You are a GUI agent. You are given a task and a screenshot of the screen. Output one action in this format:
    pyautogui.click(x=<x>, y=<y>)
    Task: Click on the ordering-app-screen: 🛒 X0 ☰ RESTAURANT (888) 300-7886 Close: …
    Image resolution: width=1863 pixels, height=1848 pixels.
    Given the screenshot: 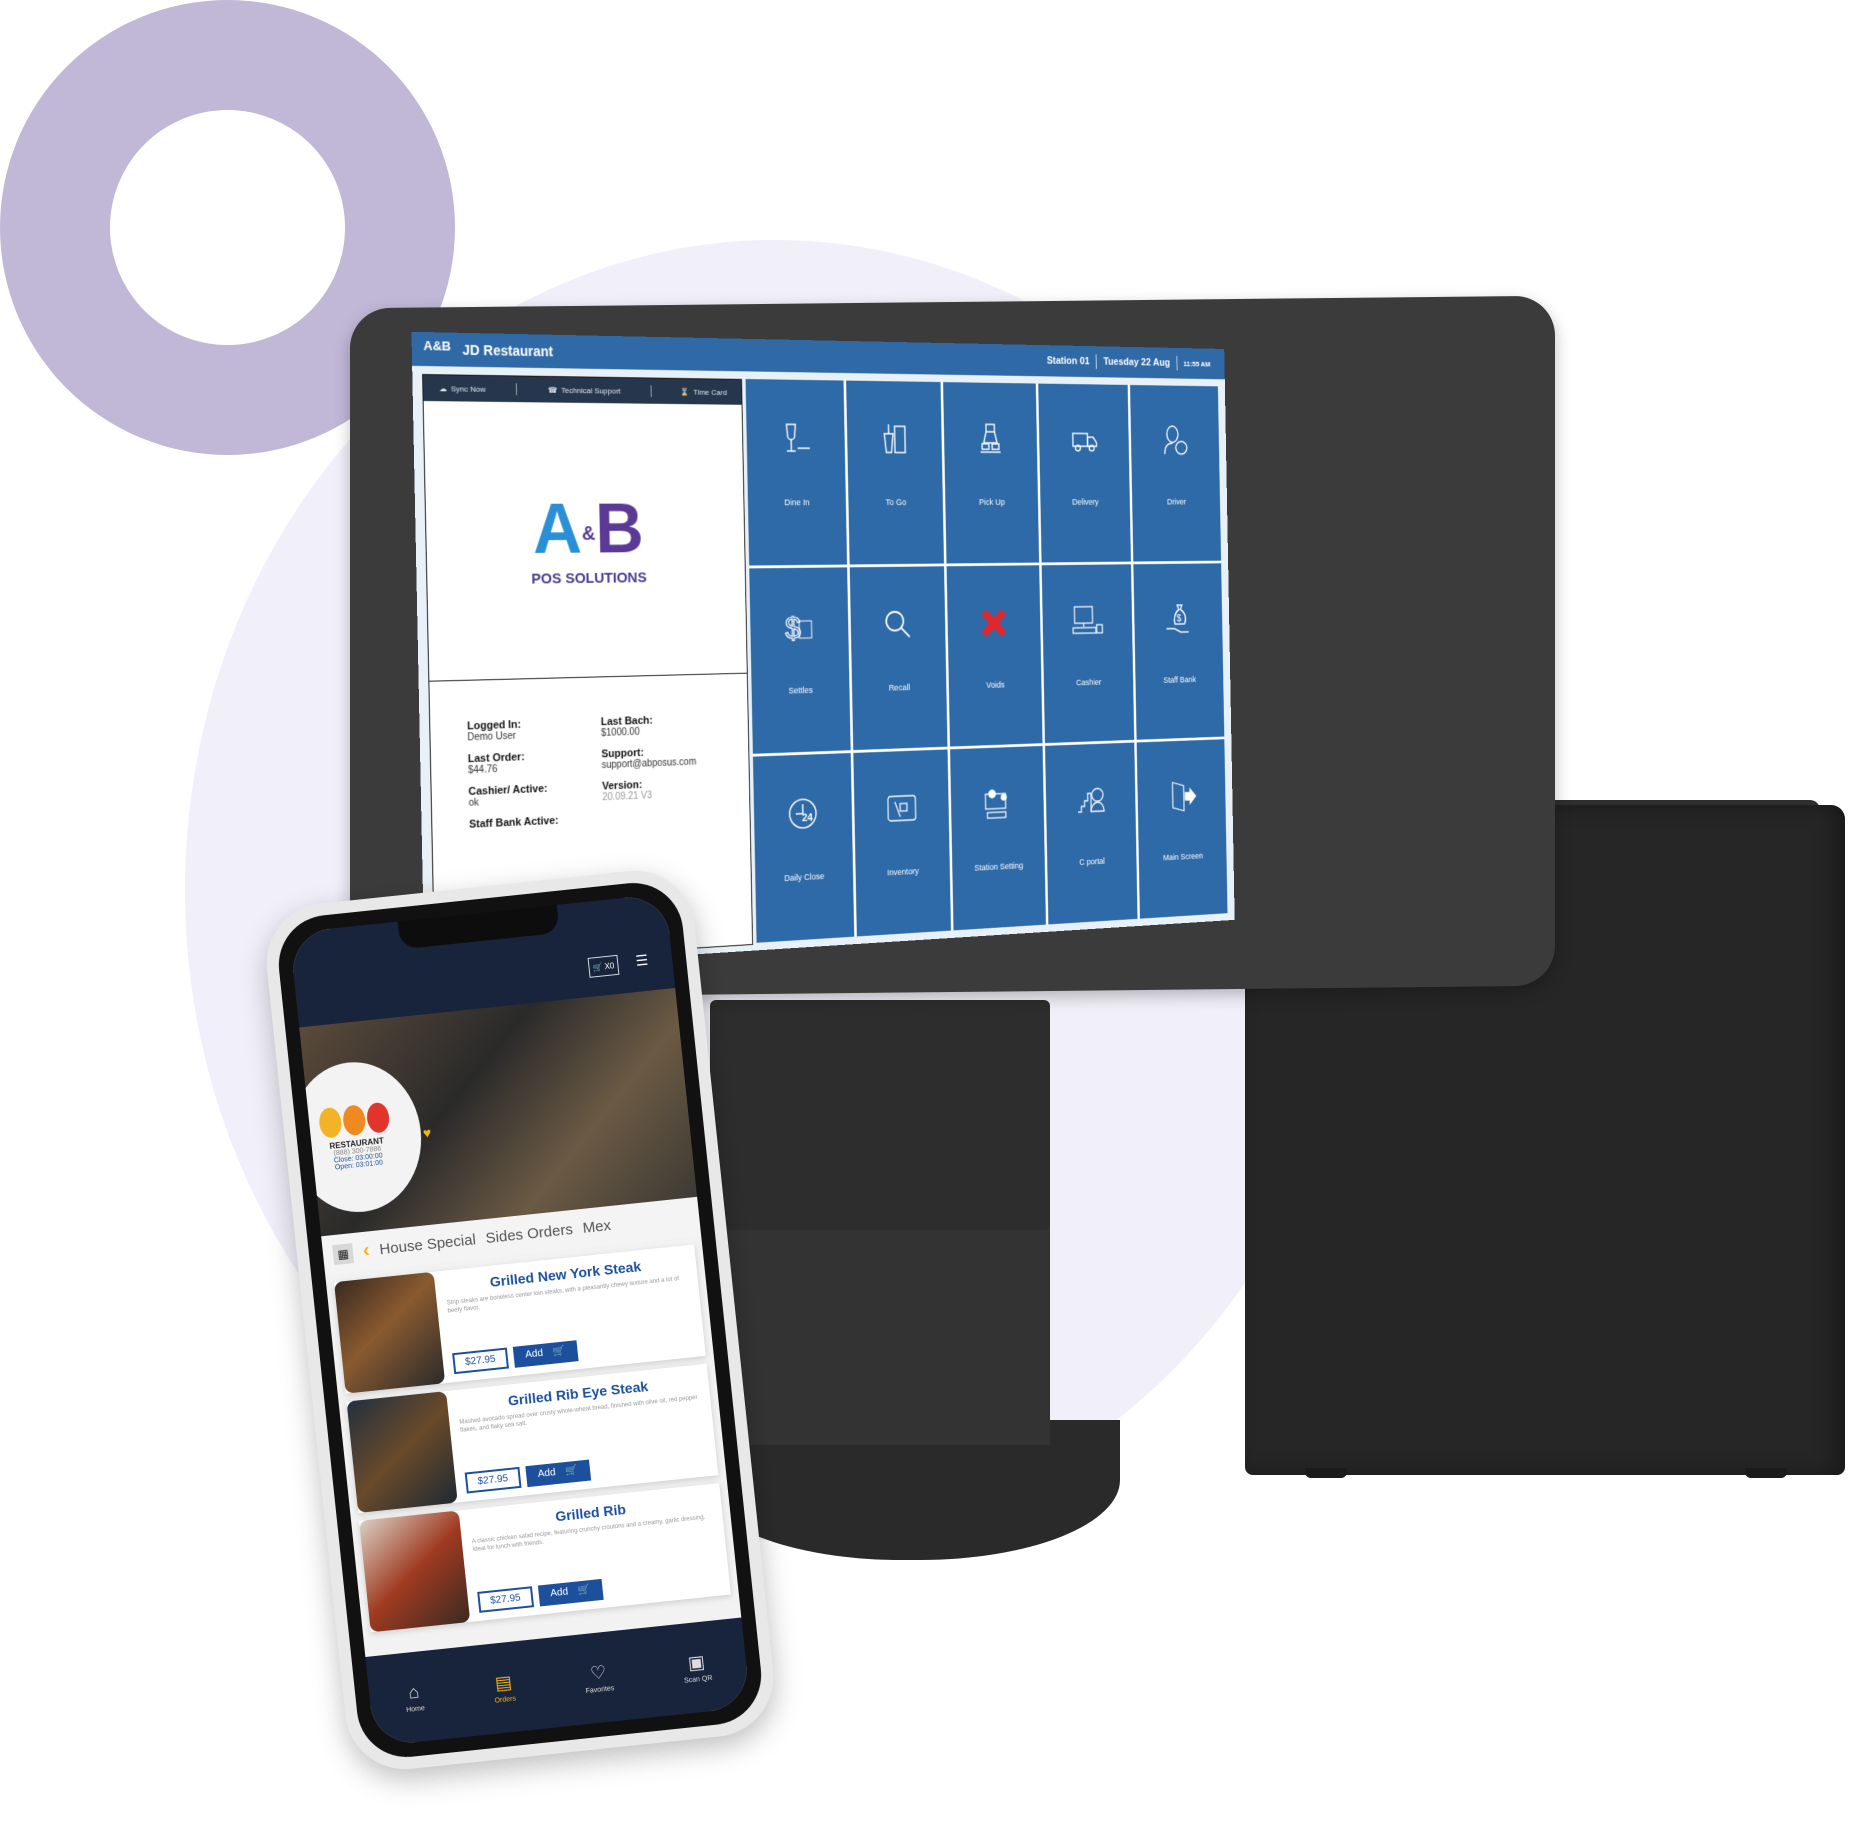 What is the action you would take?
    pyautogui.click(x=520, y=1320)
    